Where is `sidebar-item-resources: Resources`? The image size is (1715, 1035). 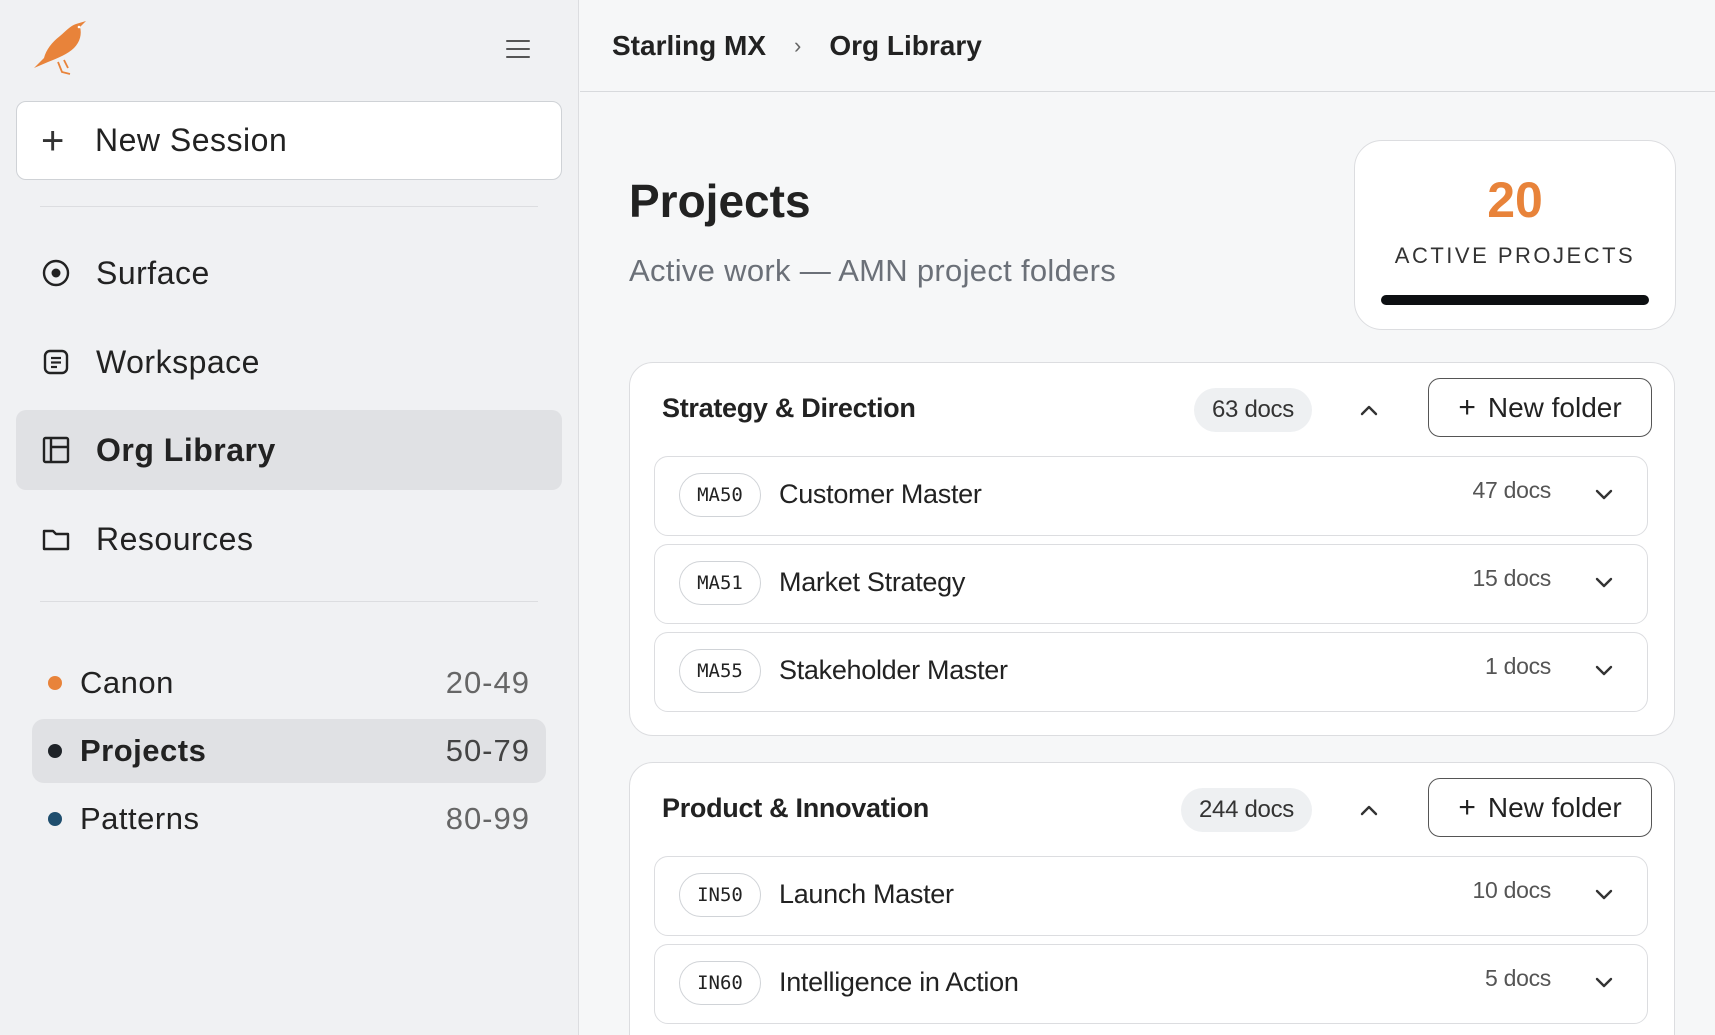
sidebar-item-resources: Resources is located at coordinates (289, 539).